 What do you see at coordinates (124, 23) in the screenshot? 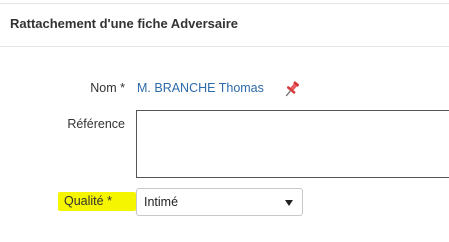
I see `panel-title: Rattachement d'une fiche Adversaire` at bounding box center [124, 23].